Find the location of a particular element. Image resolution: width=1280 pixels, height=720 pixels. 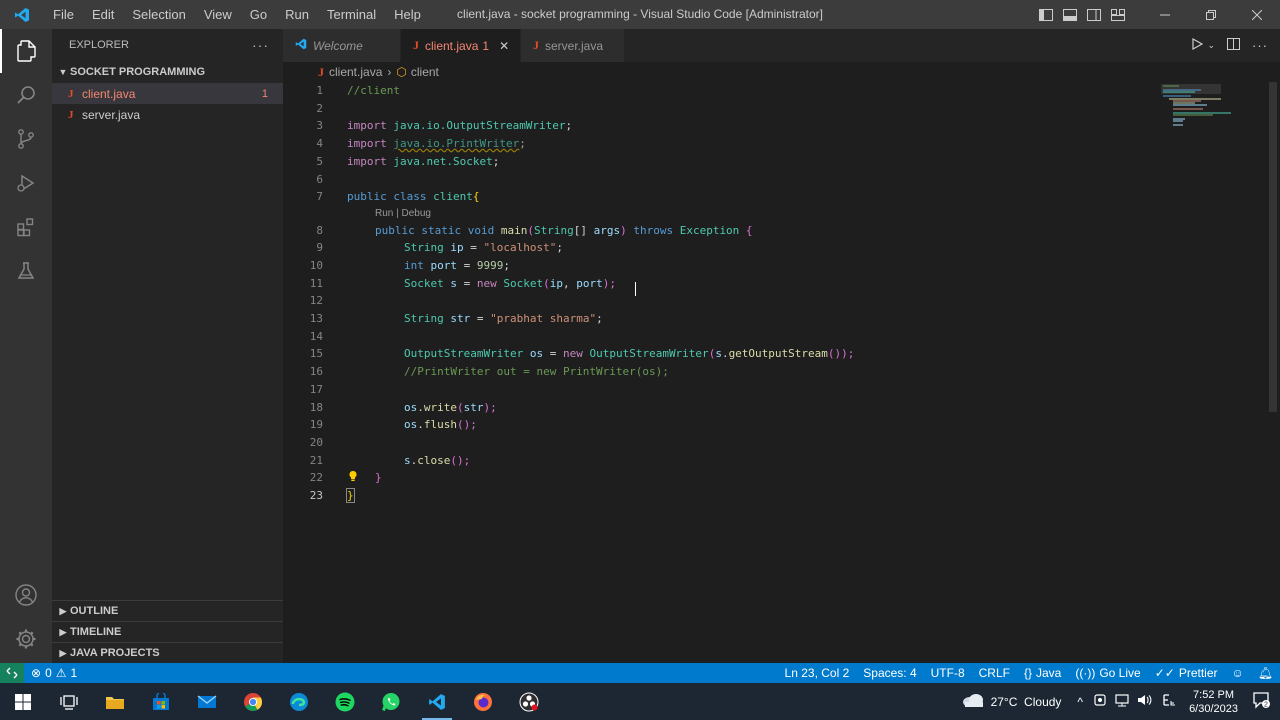

code-line: } is located at coordinates (350, 495).